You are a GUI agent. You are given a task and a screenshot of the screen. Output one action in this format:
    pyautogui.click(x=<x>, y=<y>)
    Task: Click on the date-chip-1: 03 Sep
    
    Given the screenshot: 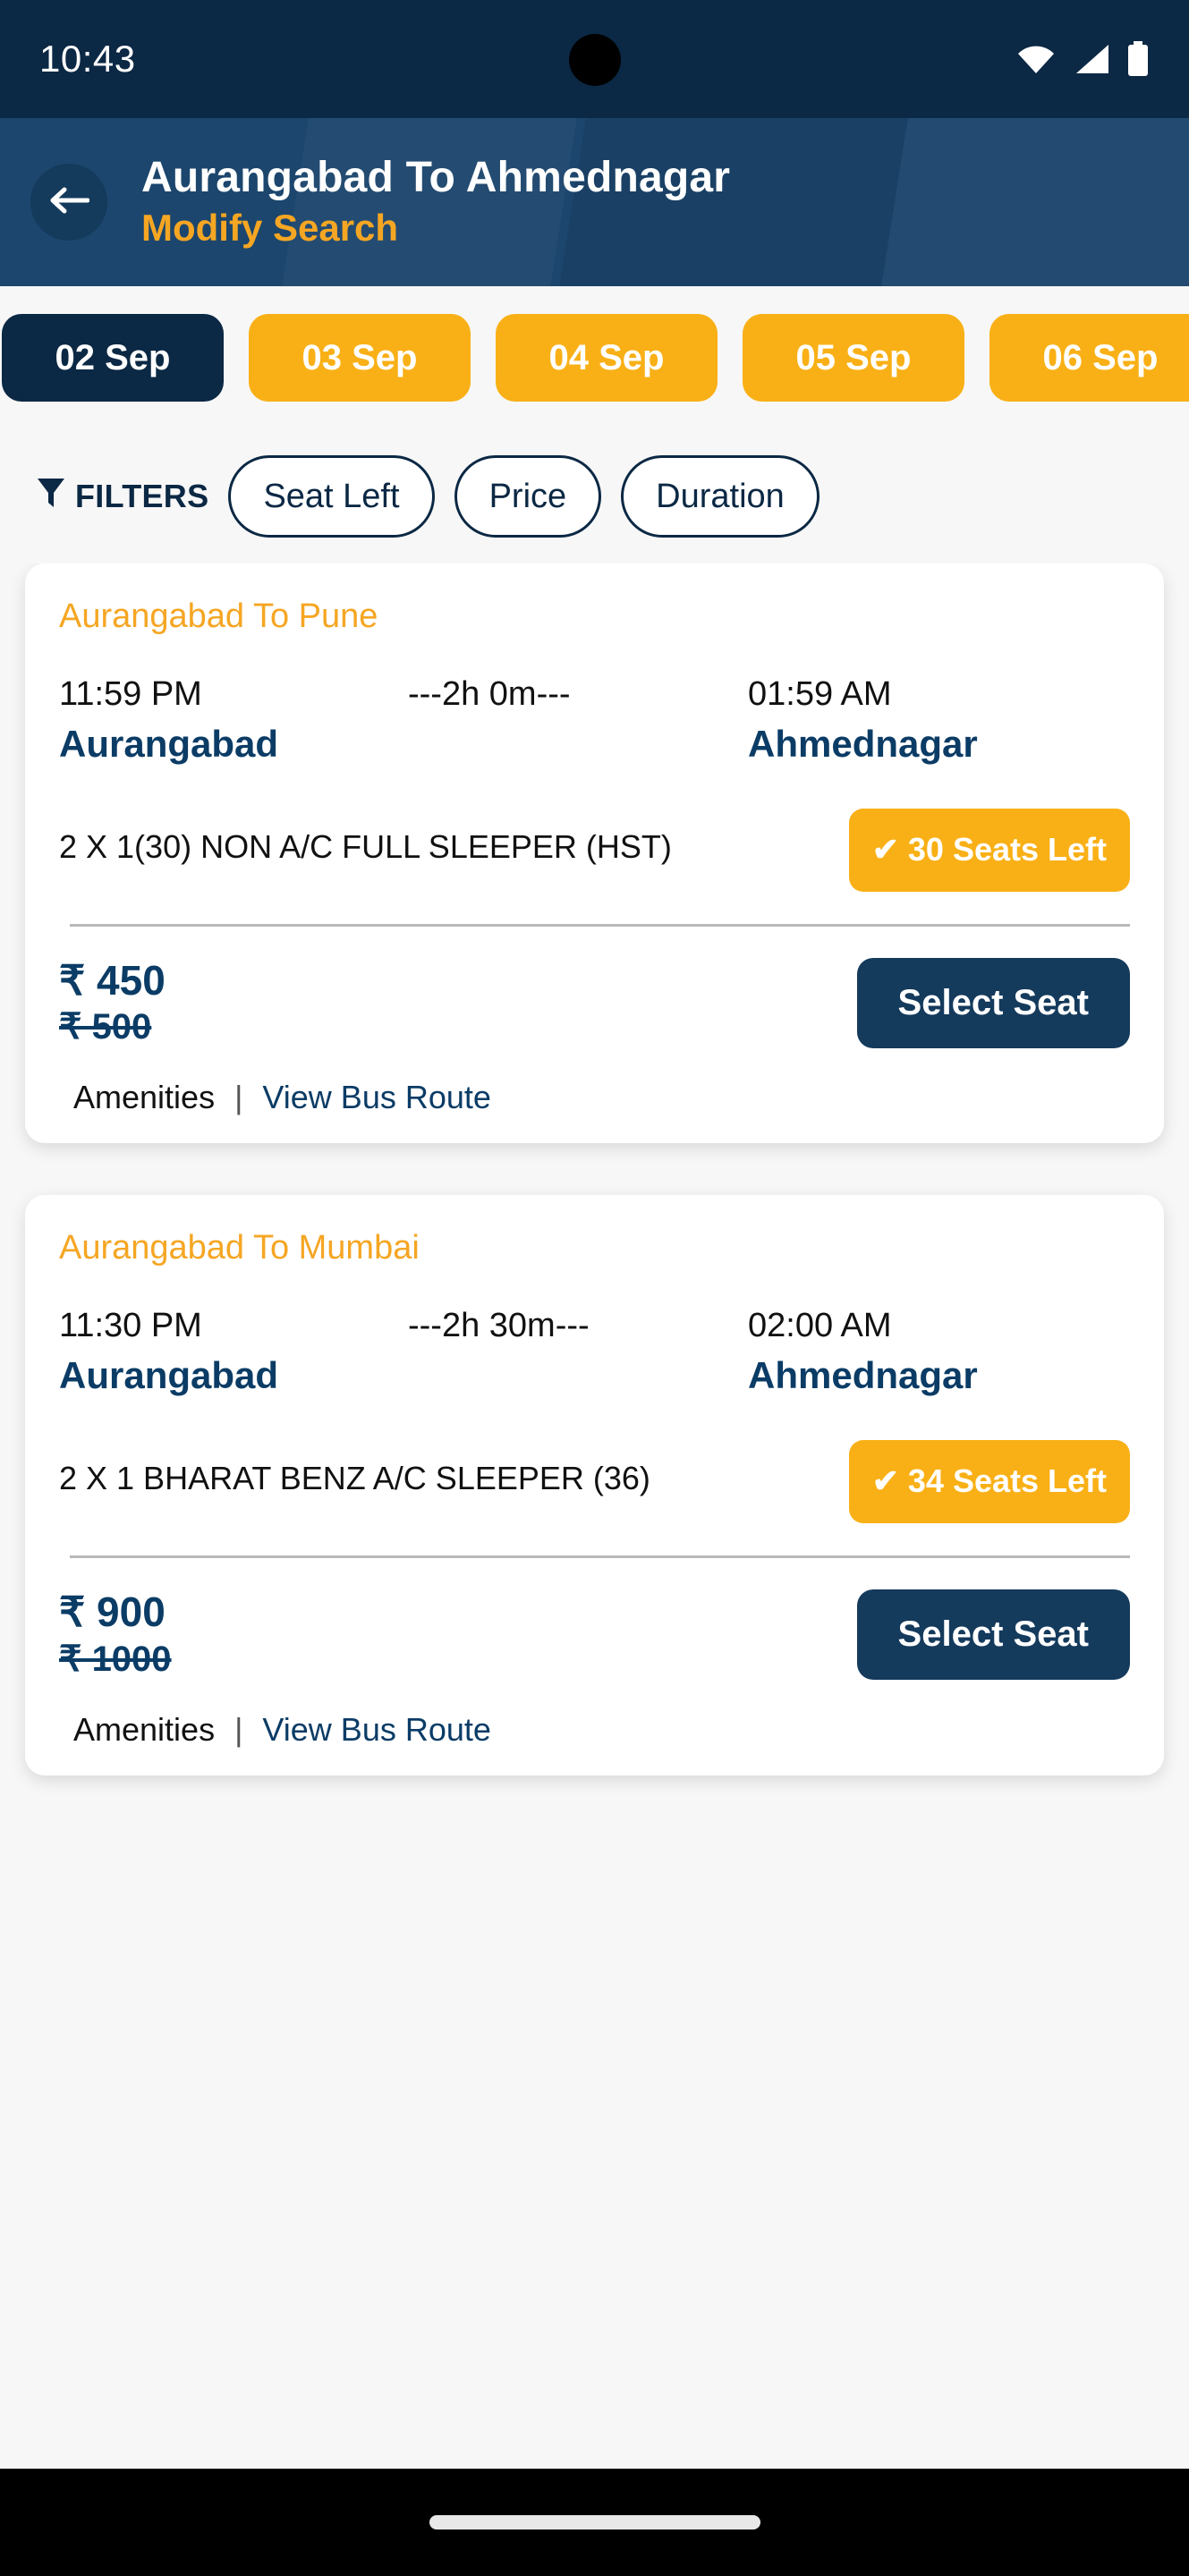 What is the action you would take?
    pyautogui.click(x=360, y=358)
    